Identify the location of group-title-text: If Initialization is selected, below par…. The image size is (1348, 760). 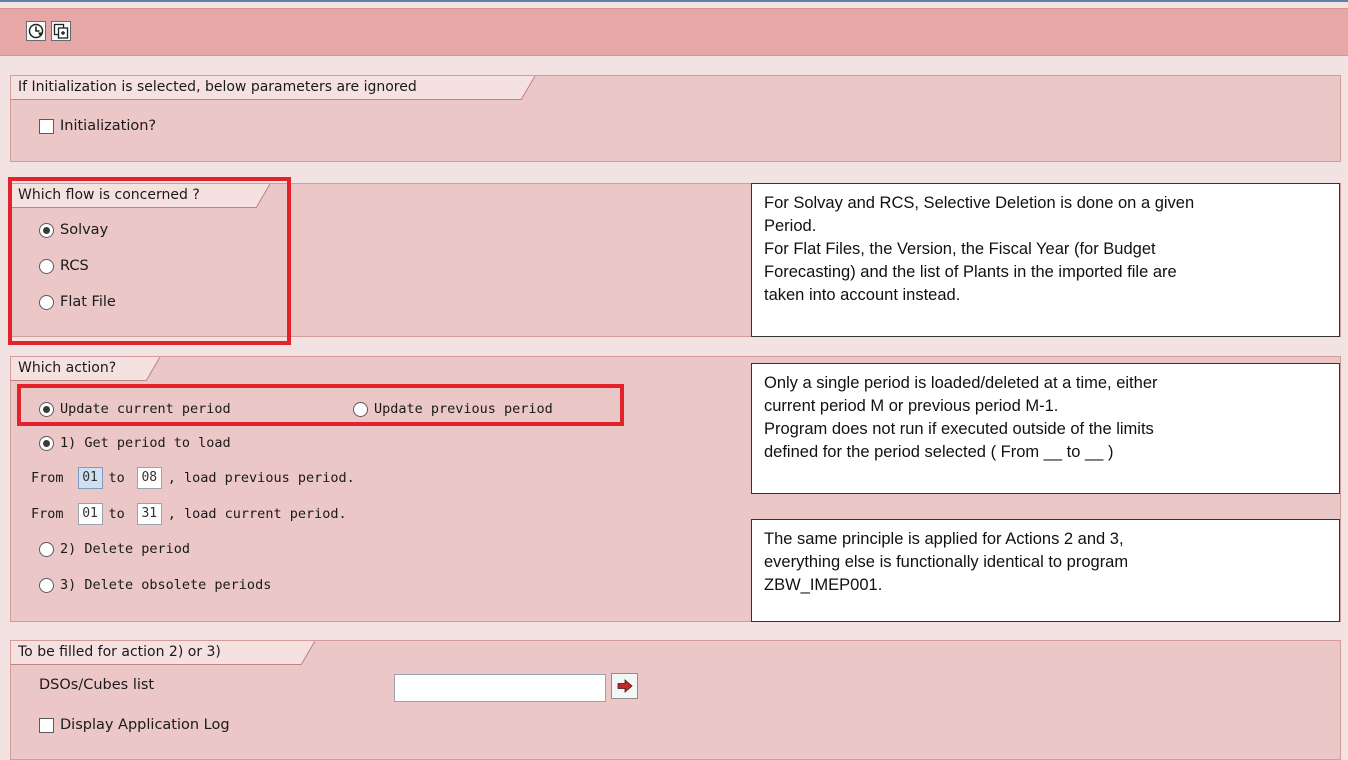
(217, 87).